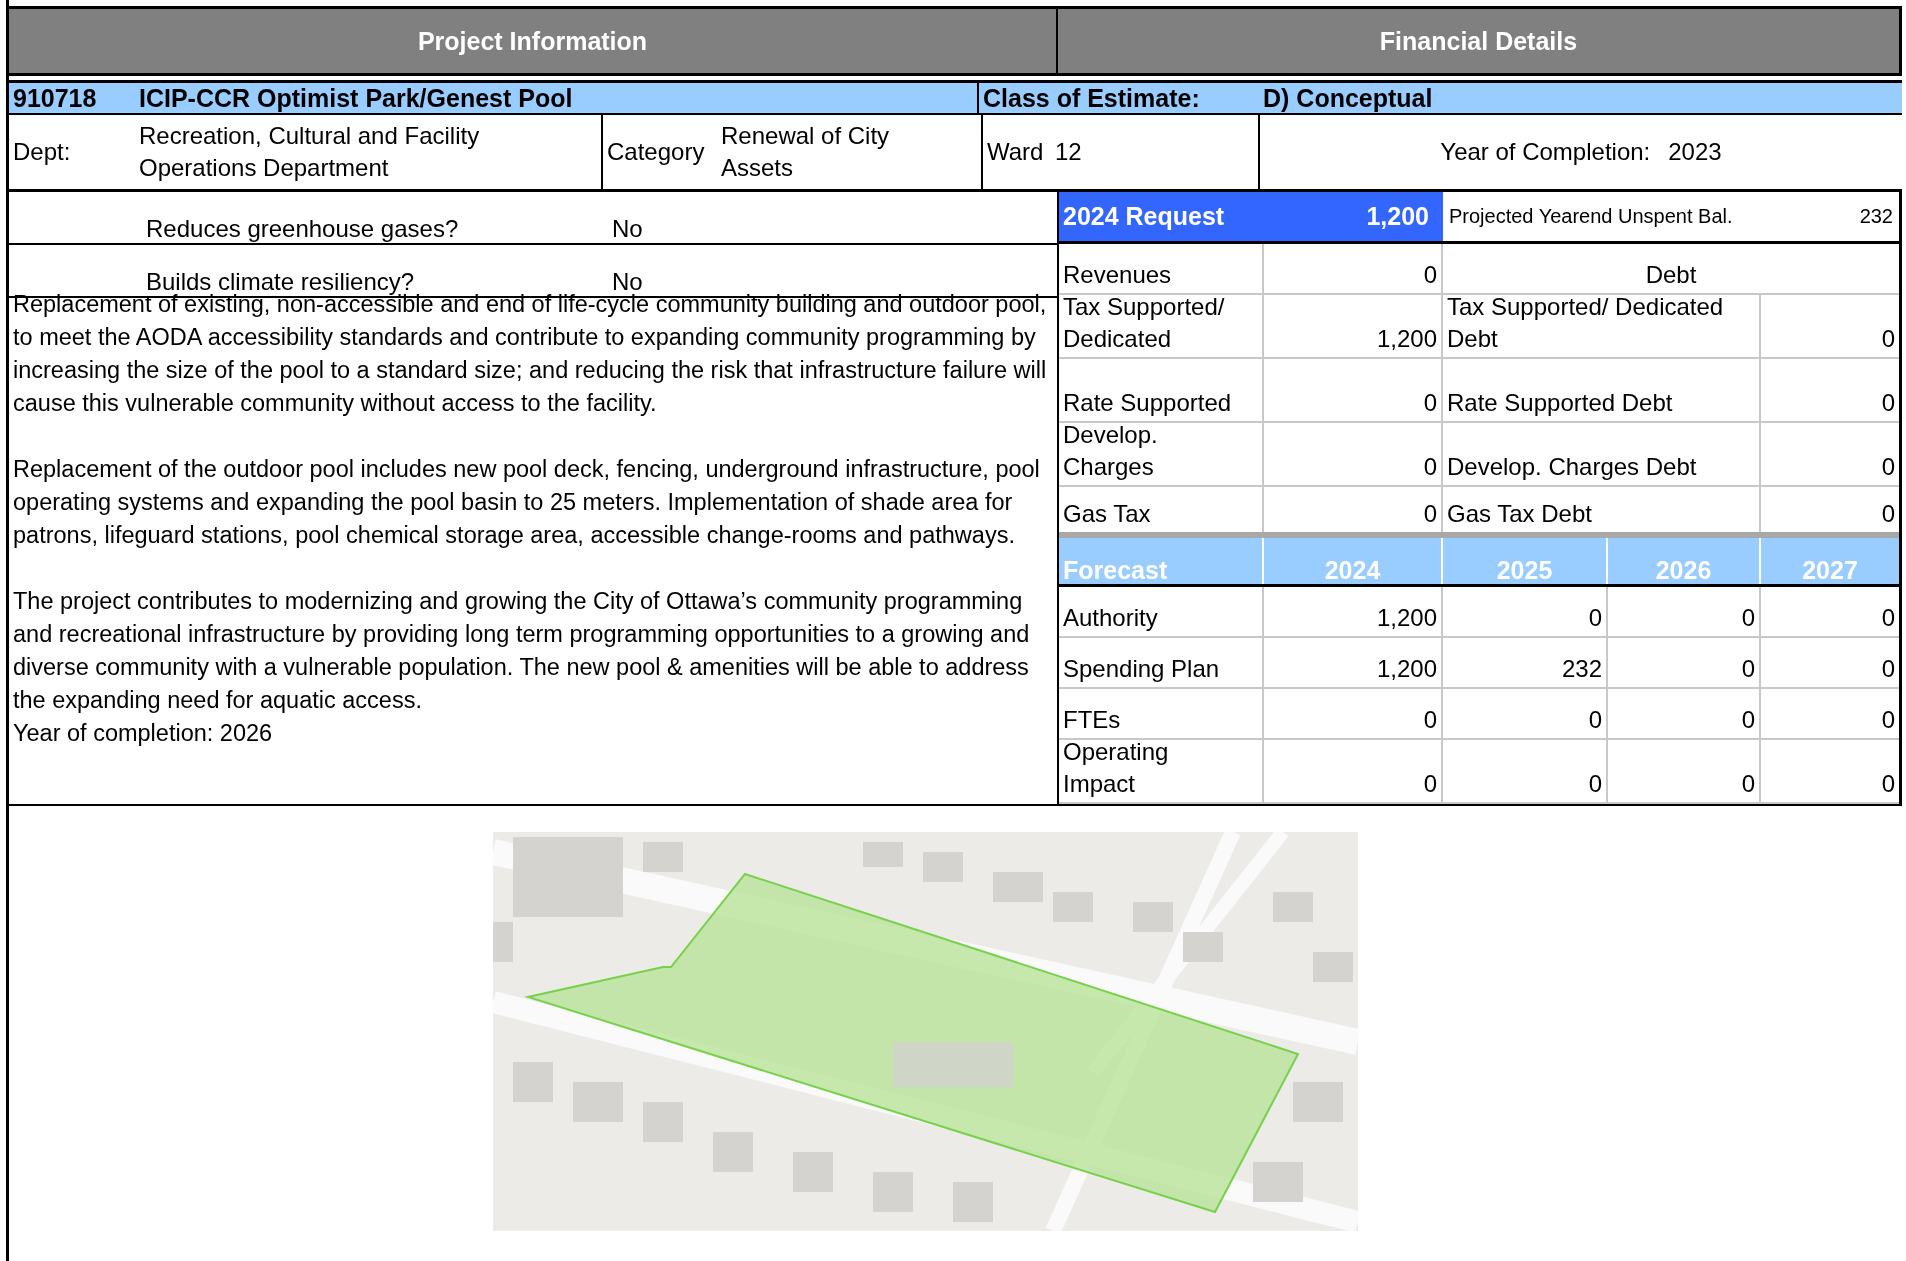 This screenshot has height=1261, width=1906. What do you see at coordinates (1591, 216) in the screenshot?
I see `unspent-label: Projected Yearend Unspent Bal.` at bounding box center [1591, 216].